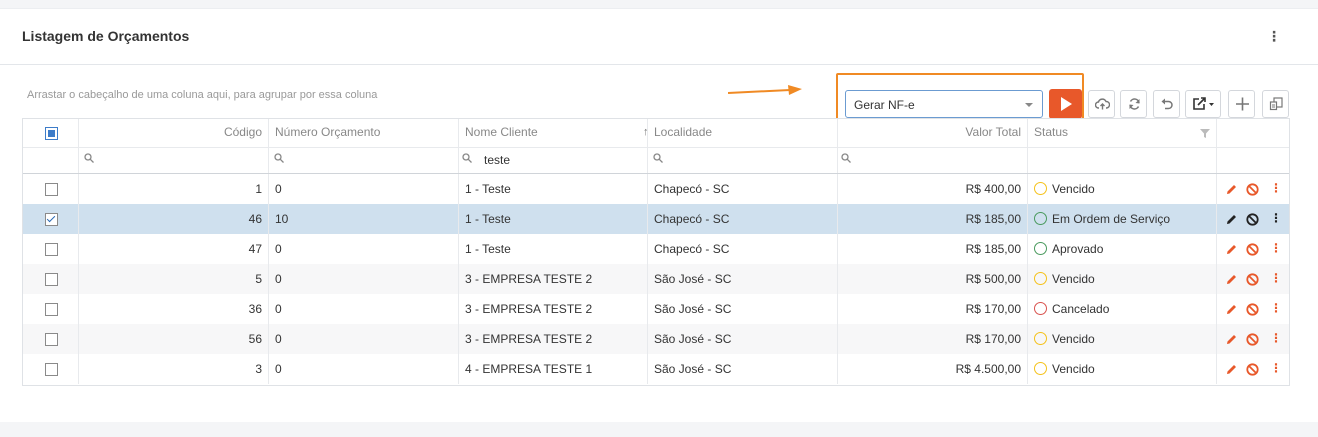  I want to click on column-chooser-button, so click(1275, 104).